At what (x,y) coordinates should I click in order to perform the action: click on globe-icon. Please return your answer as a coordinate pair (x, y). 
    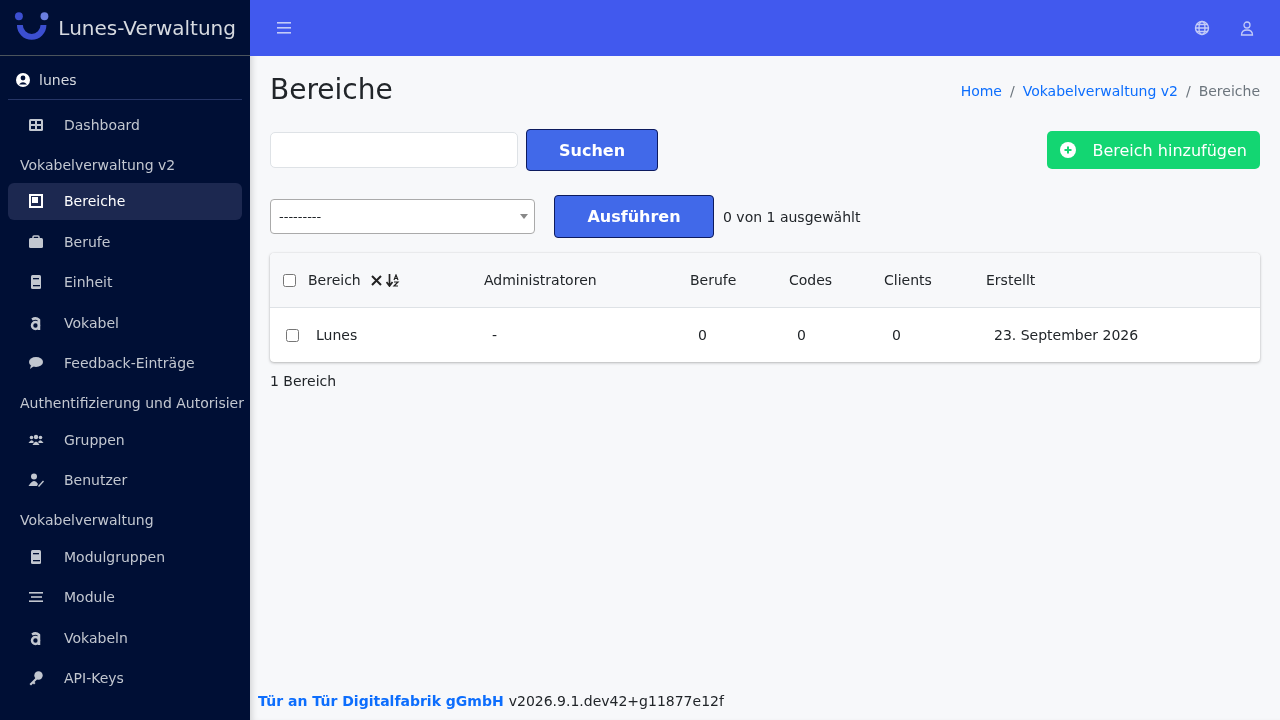
    Looking at the image, I should click on (1202, 28).